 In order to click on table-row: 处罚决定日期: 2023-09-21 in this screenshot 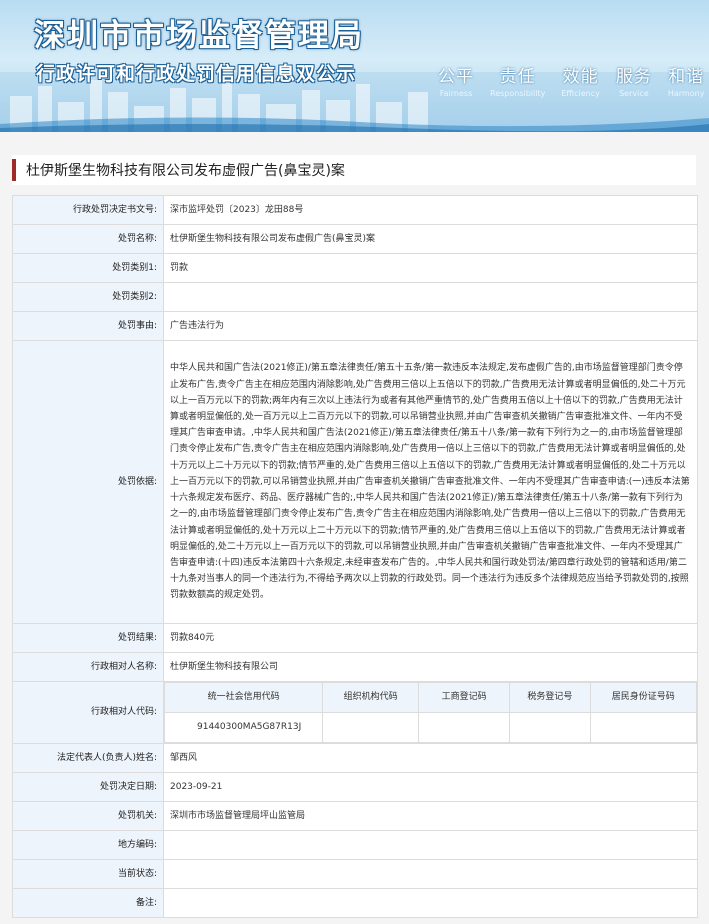, I will do `click(355, 787)`.